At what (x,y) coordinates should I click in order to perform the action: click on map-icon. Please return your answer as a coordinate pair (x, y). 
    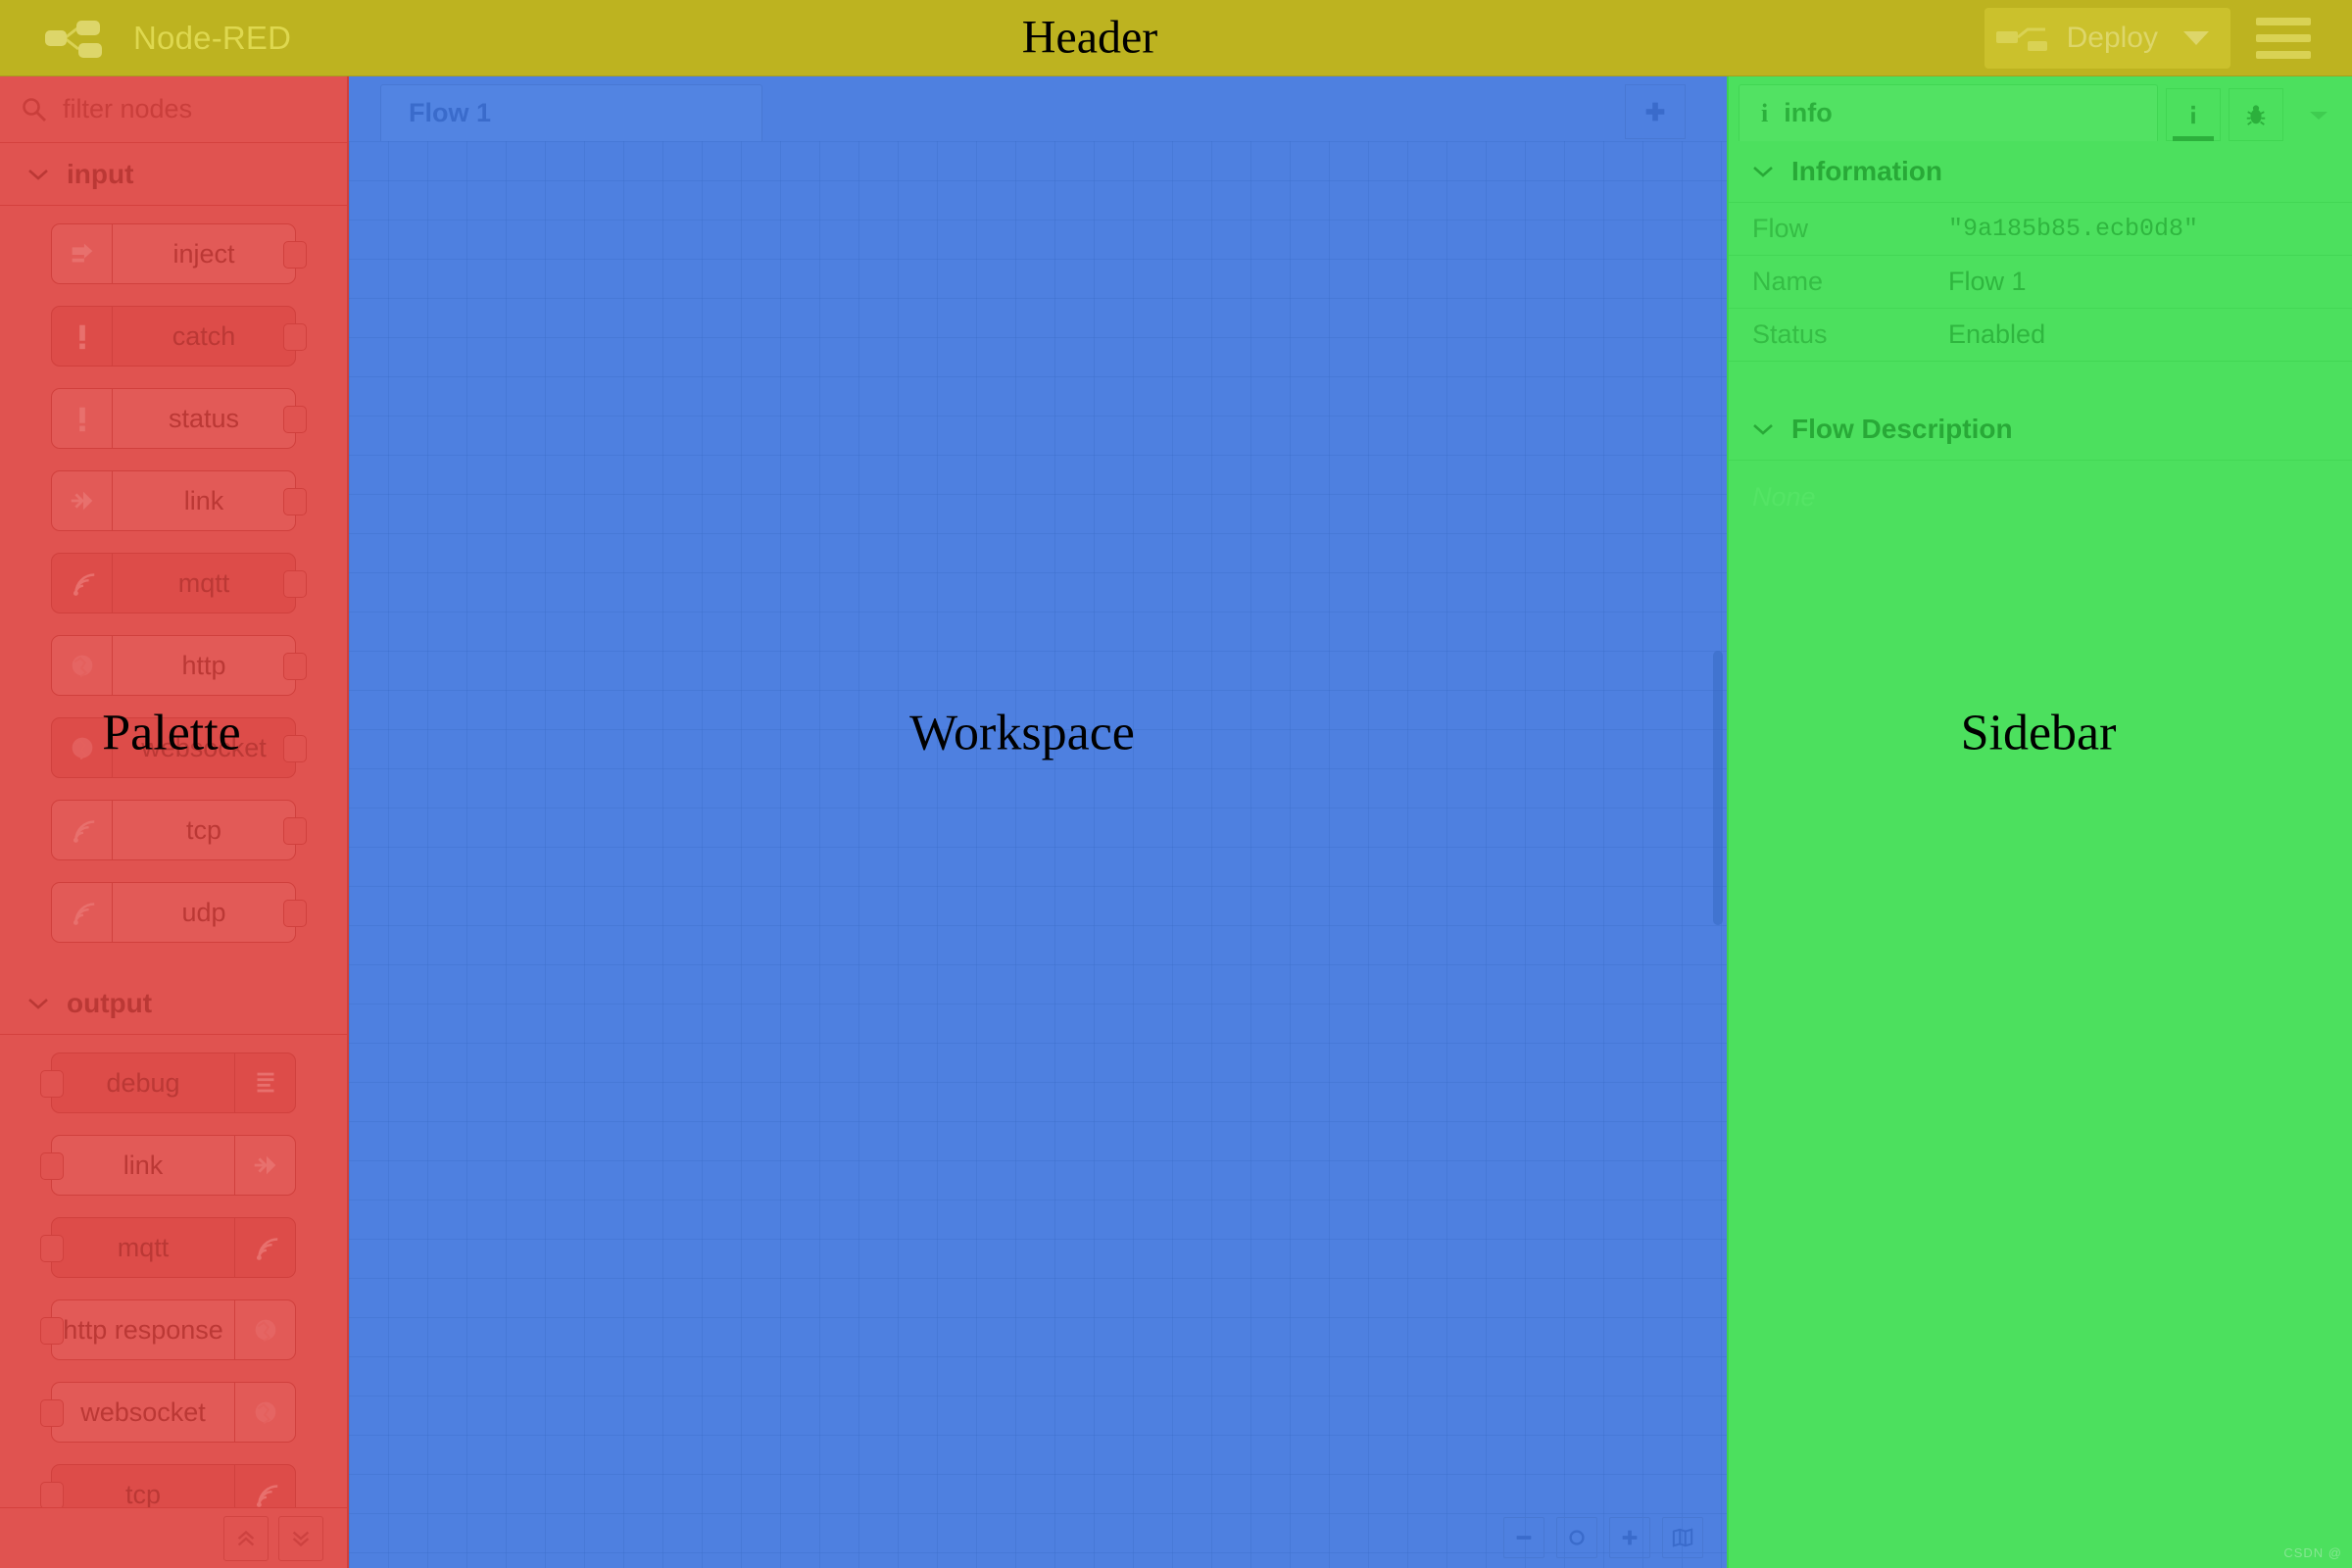
    Looking at the image, I should click on (1682, 1537).